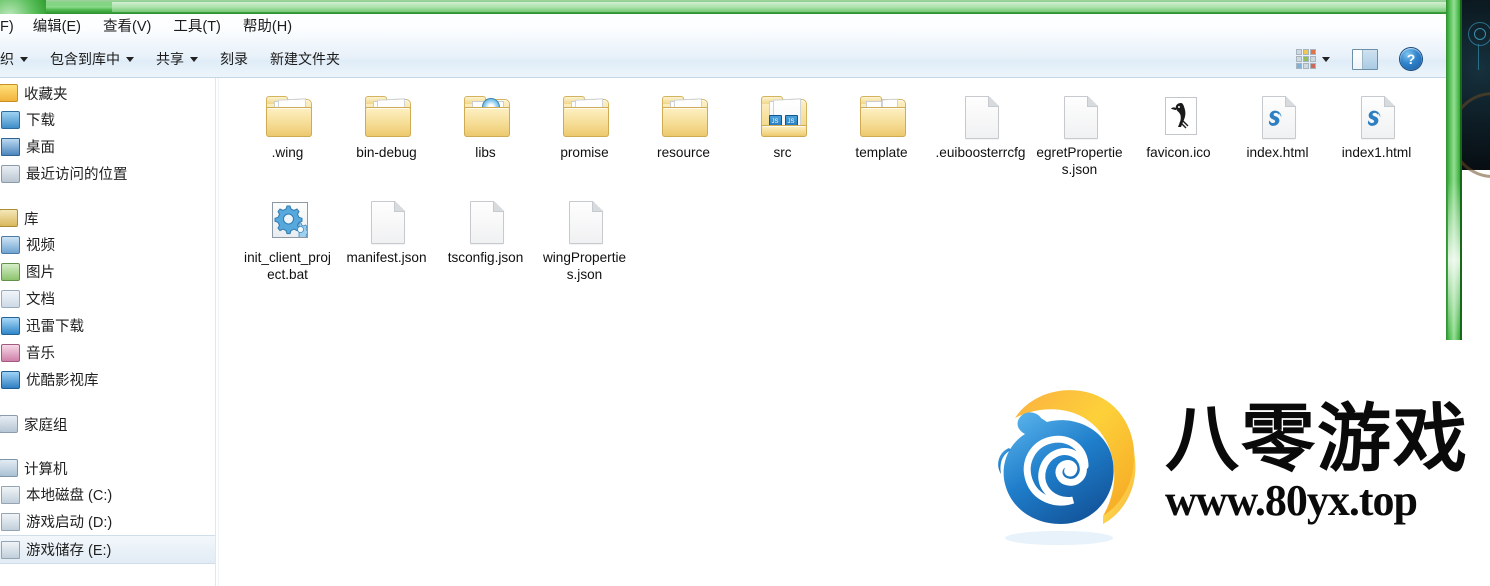 The image size is (1490, 586). I want to click on help-button: ?, so click(1411, 59).